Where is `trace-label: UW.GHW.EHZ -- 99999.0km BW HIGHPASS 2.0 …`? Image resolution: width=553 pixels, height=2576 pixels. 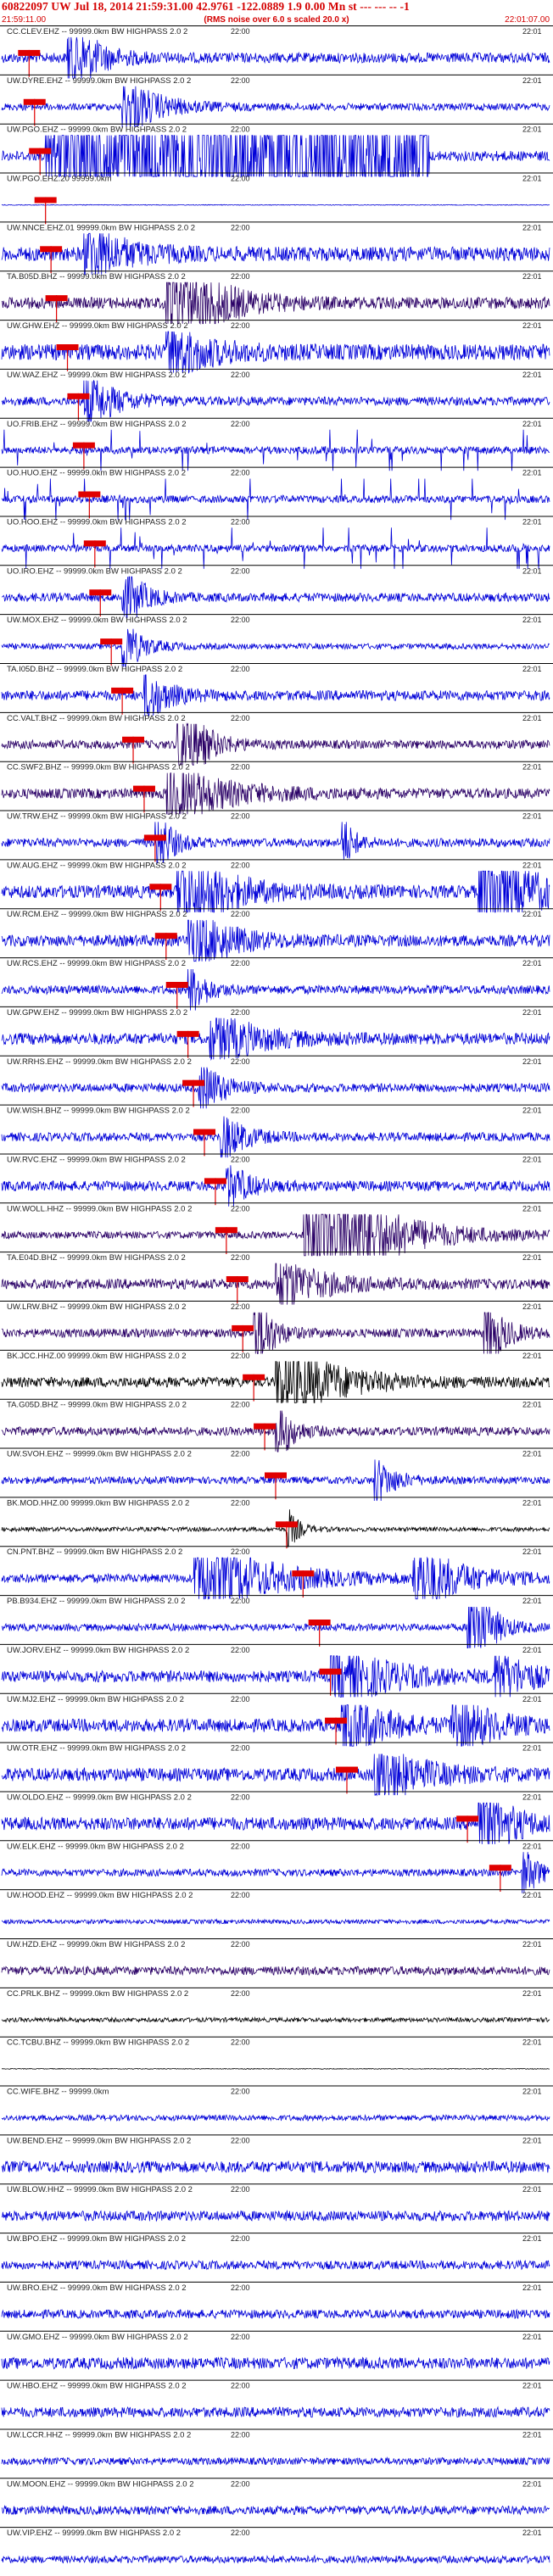
trace-label: UW.GHW.EHZ -- 99999.0km BW HIGHPASS 2.0 … is located at coordinates (98, 326).